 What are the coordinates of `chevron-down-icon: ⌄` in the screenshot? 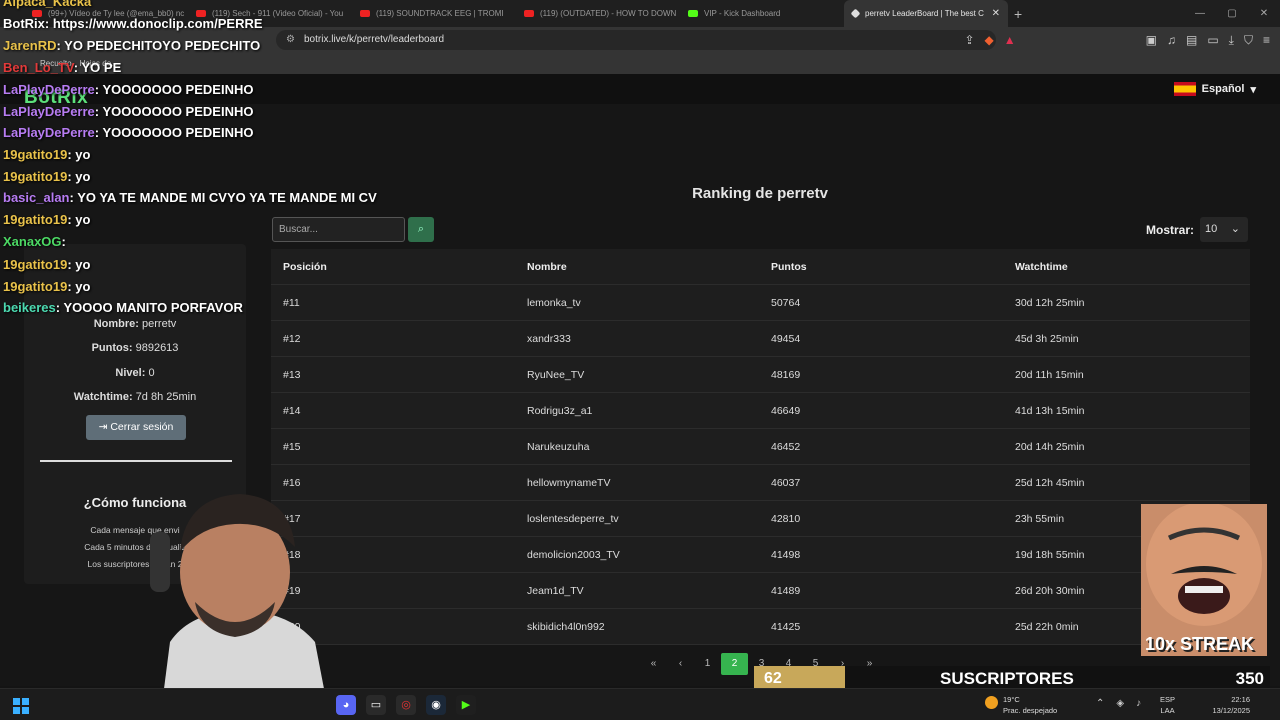 It's located at (1235, 229).